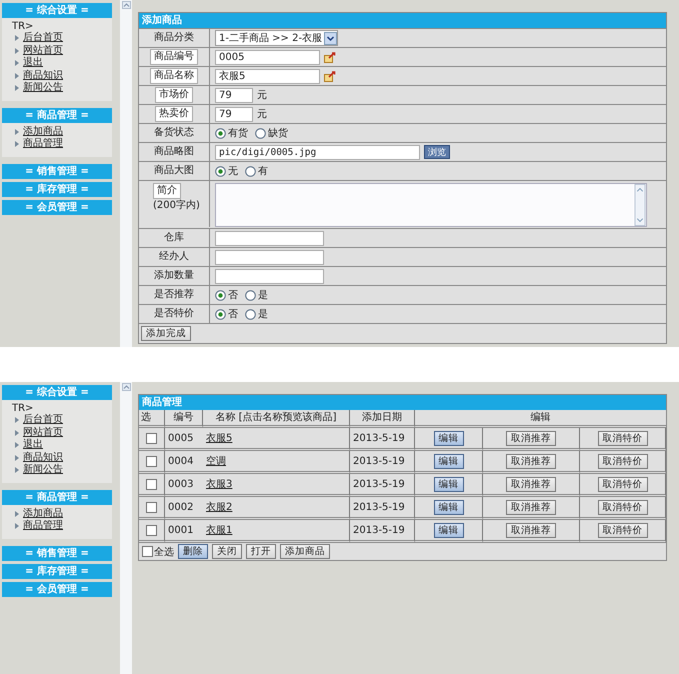 The width and height of the screenshot is (679, 674). What do you see at coordinates (193, 551) in the screenshot?
I see `toolbar-button: 删除` at bounding box center [193, 551].